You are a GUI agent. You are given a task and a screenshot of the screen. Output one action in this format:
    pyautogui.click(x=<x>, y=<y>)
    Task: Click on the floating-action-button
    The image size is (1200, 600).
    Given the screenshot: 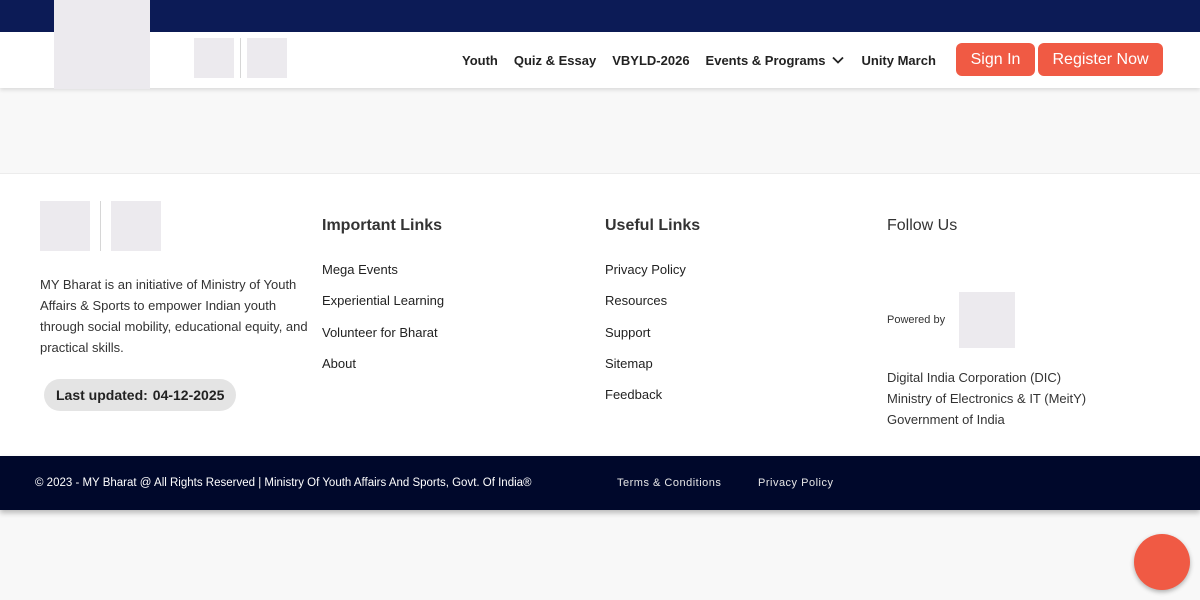 What is the action you would take?
    pyautogui.click(x=1162, y=562)
    